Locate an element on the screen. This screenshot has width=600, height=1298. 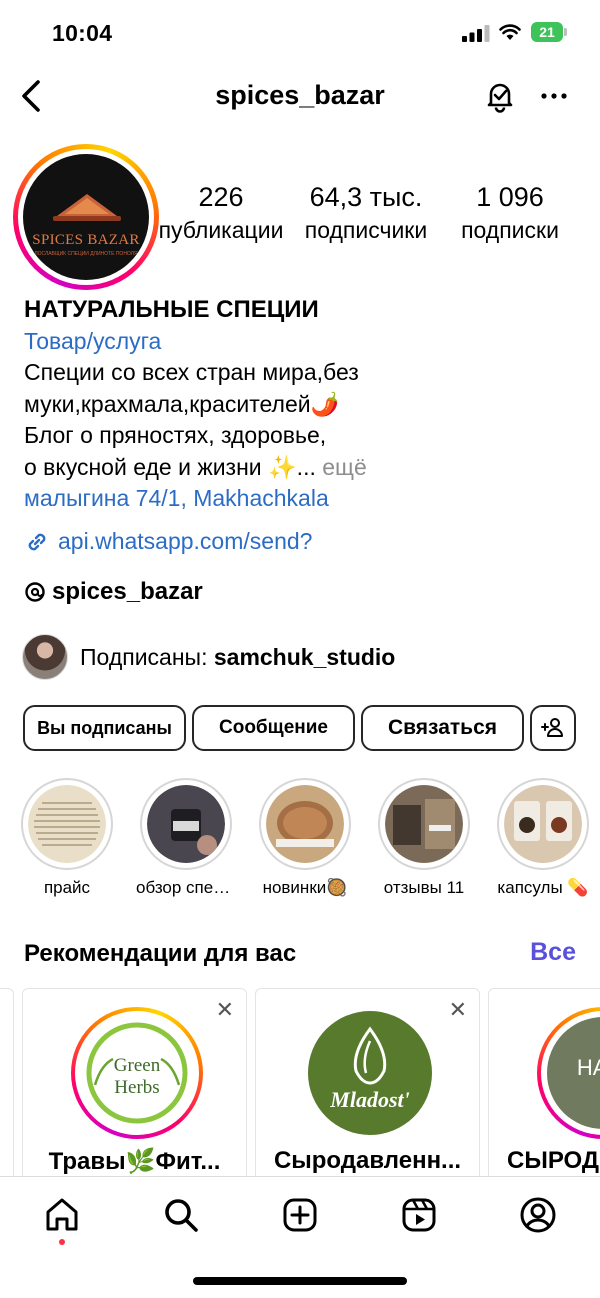
rec-logo-text: Mladost' is located at coordinates (369, 1099).